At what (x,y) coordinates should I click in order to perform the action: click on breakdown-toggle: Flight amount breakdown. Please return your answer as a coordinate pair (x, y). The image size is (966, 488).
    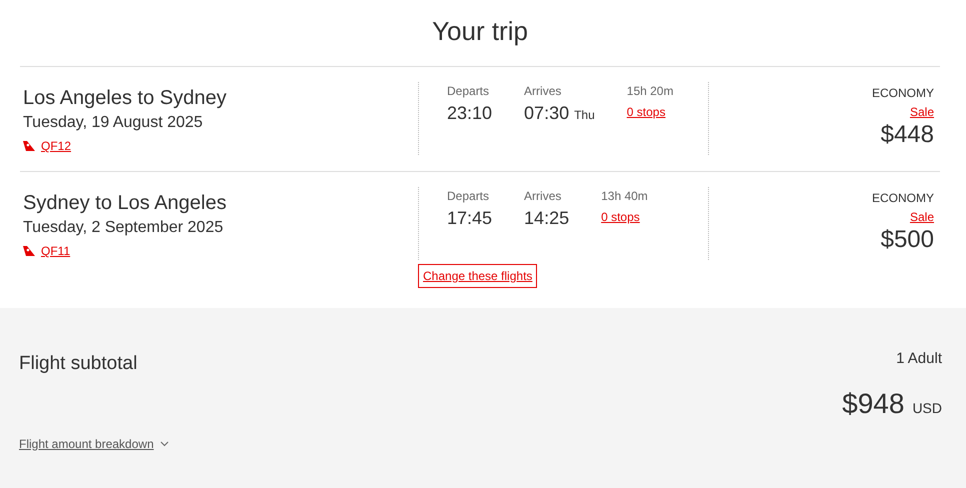
    Looking at the image, I should click on (94, 443).